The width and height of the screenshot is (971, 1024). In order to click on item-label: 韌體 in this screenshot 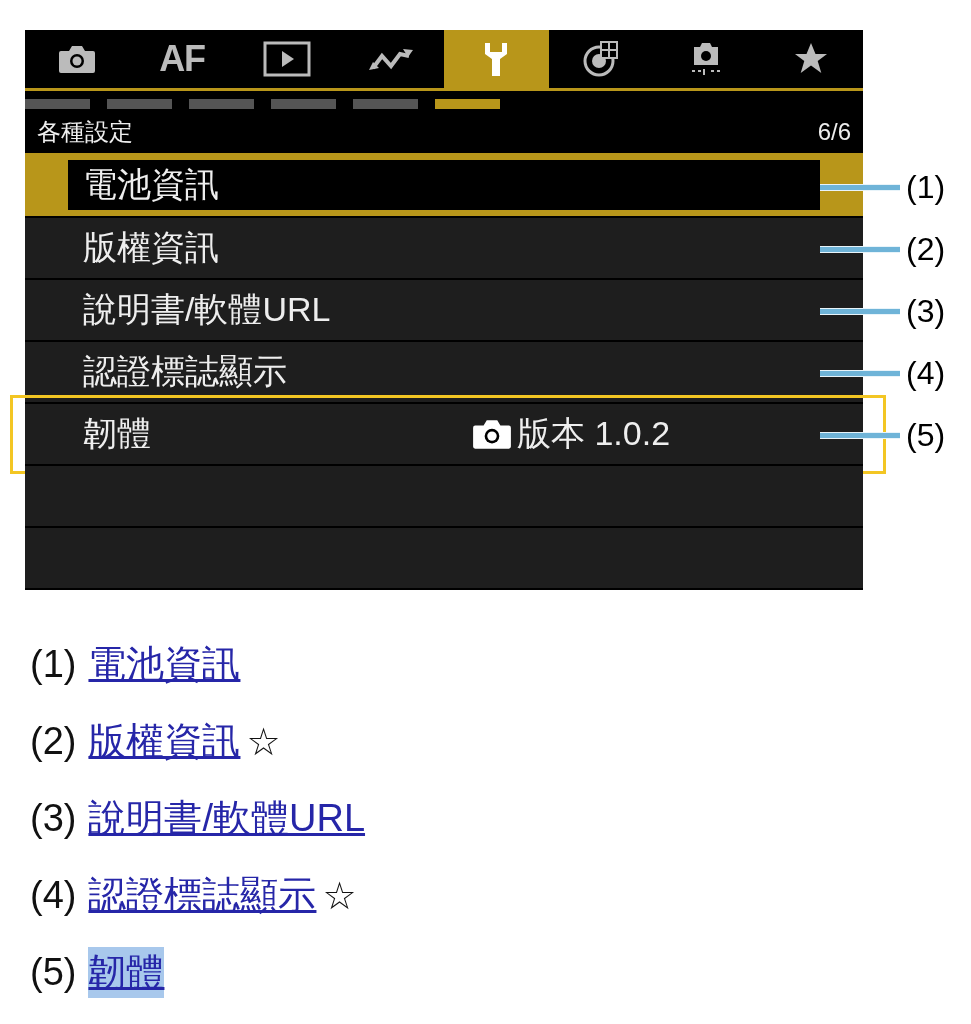, I will do `click(117, 433)`.